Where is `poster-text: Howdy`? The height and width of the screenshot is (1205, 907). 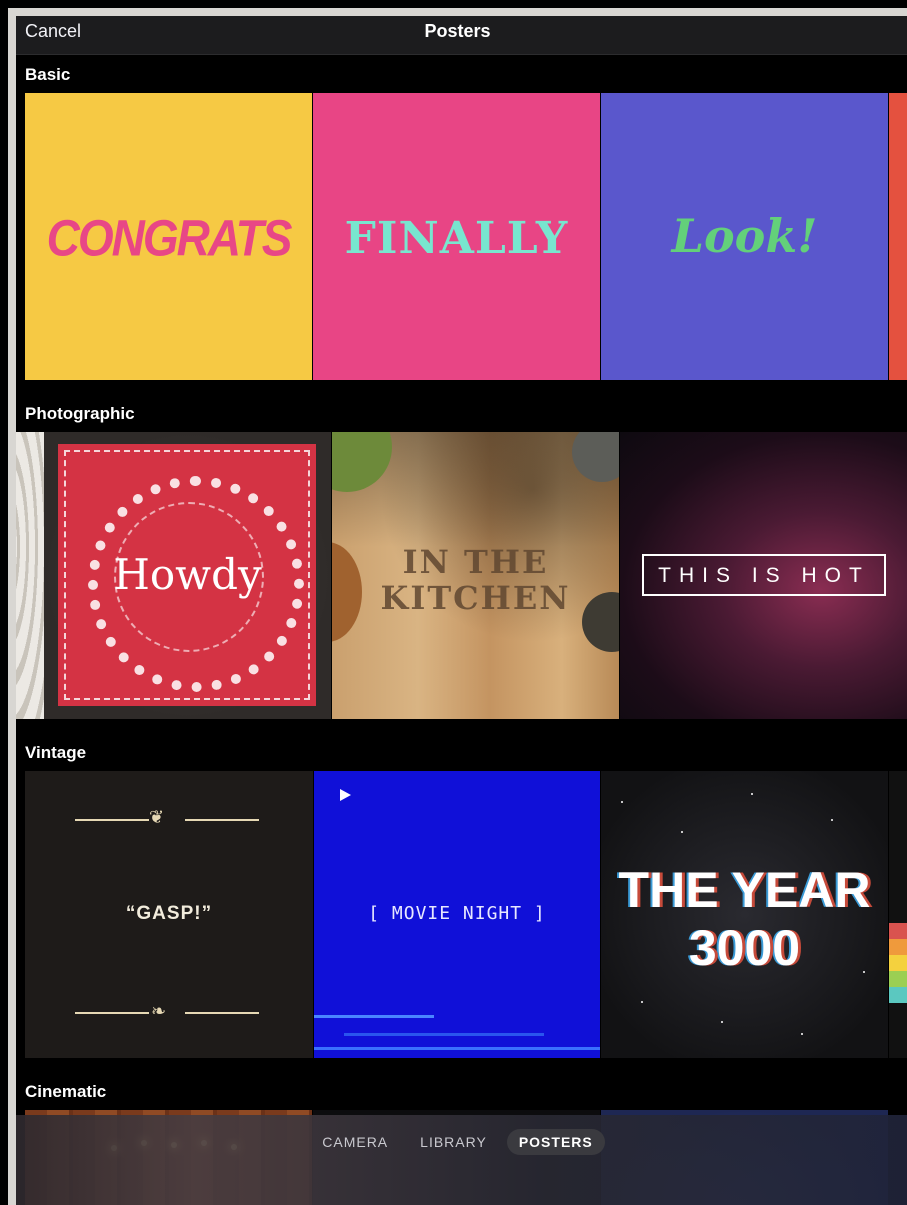 poster-text: Howdy is located at coordinates (187, 574).